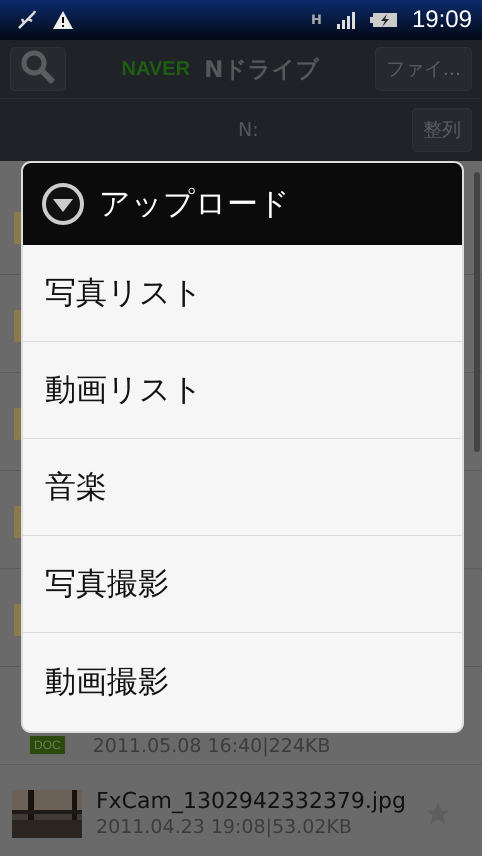 The height and width of the screenshot is (856, 482). Describe the element at coordinates (242, 584) in the screenshot. I see `menu-item: 写真撮影` at that location.